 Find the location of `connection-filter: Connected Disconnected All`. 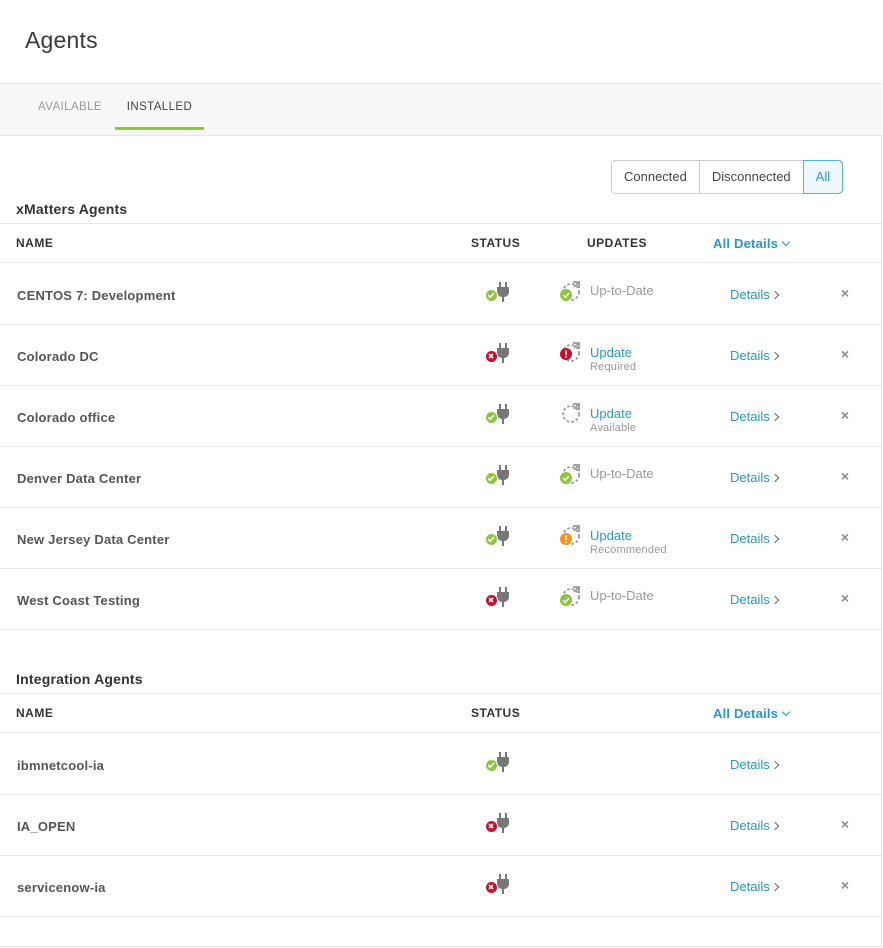

connection-filter: Connected Disconnected All is located at coordinates (727, 177).